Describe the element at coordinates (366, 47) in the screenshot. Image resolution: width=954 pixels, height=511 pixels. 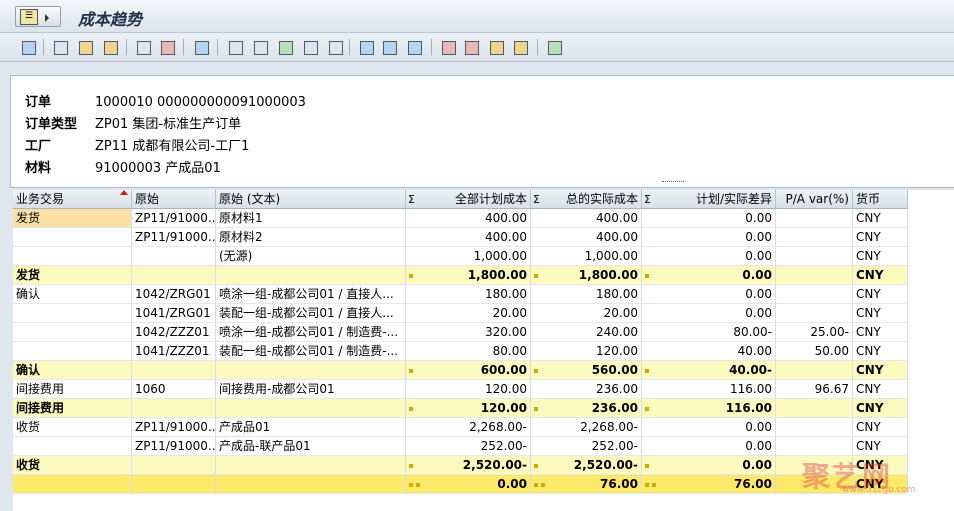
I see `layout-icon` at that location.